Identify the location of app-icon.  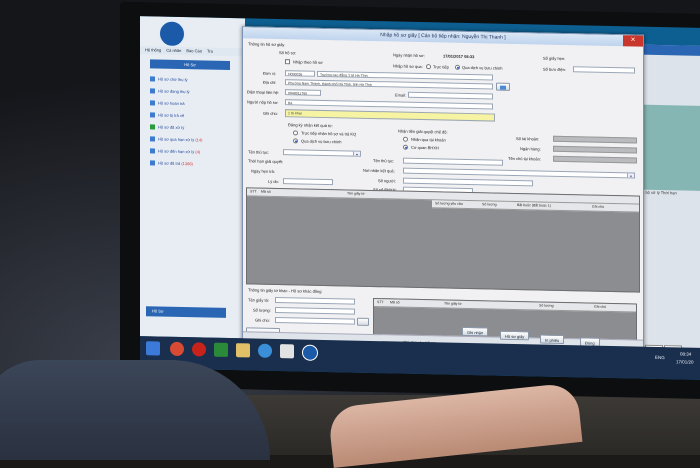
(287, 351).